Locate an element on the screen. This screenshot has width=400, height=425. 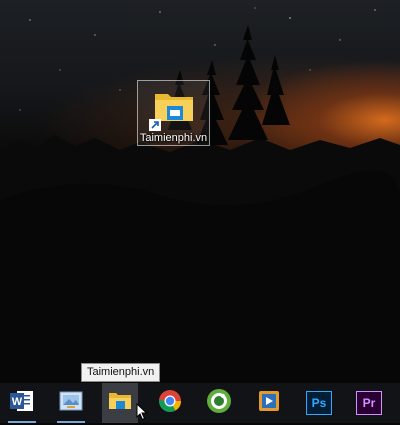
taskbar-item-file-explorer is located at coordinates (120, 403).